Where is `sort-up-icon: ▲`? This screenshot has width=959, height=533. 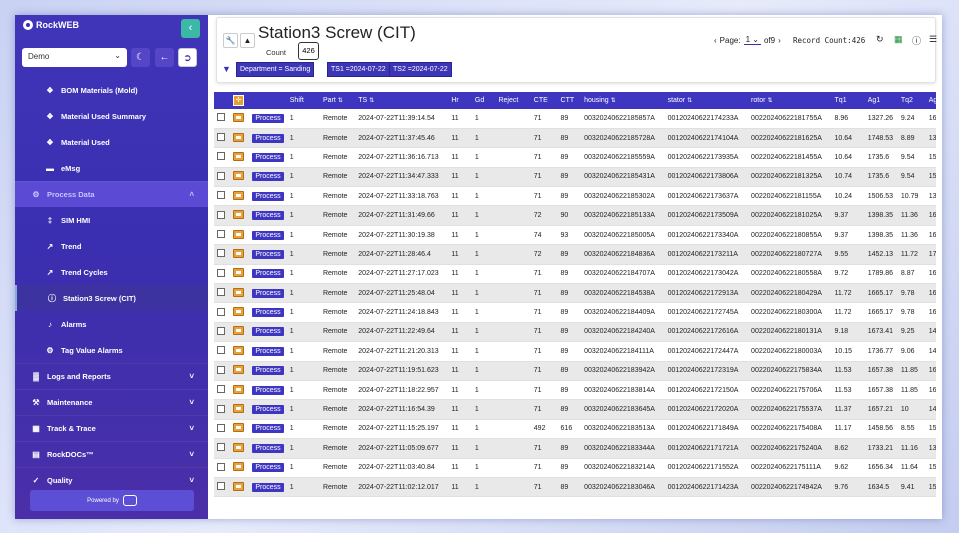
sort-up-icon: ▲ is located at coordinates (247, 40).